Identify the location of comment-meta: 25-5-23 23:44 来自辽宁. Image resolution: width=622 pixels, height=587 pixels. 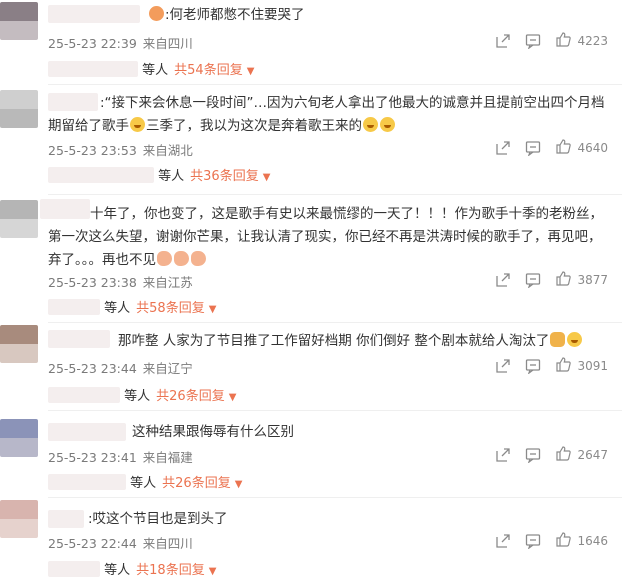
(120, 367).